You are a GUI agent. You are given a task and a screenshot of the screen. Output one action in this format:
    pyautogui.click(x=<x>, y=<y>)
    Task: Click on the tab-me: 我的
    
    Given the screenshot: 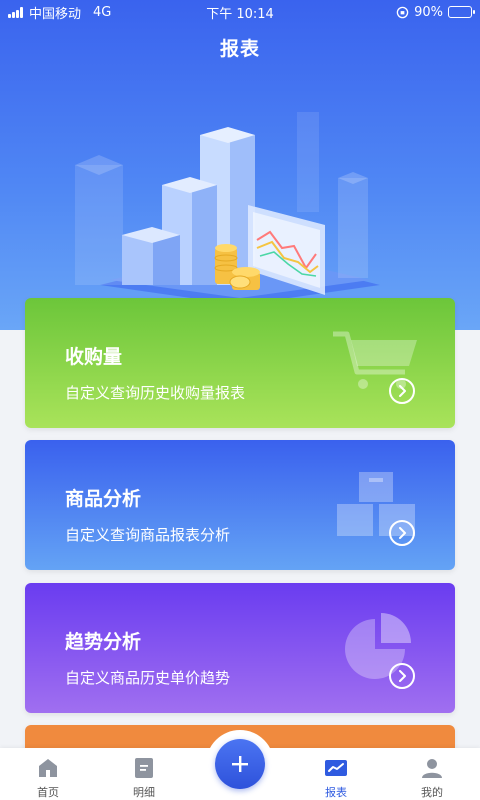 What is the action you would take?
    pyautogui.click(x=432, y=774)
    